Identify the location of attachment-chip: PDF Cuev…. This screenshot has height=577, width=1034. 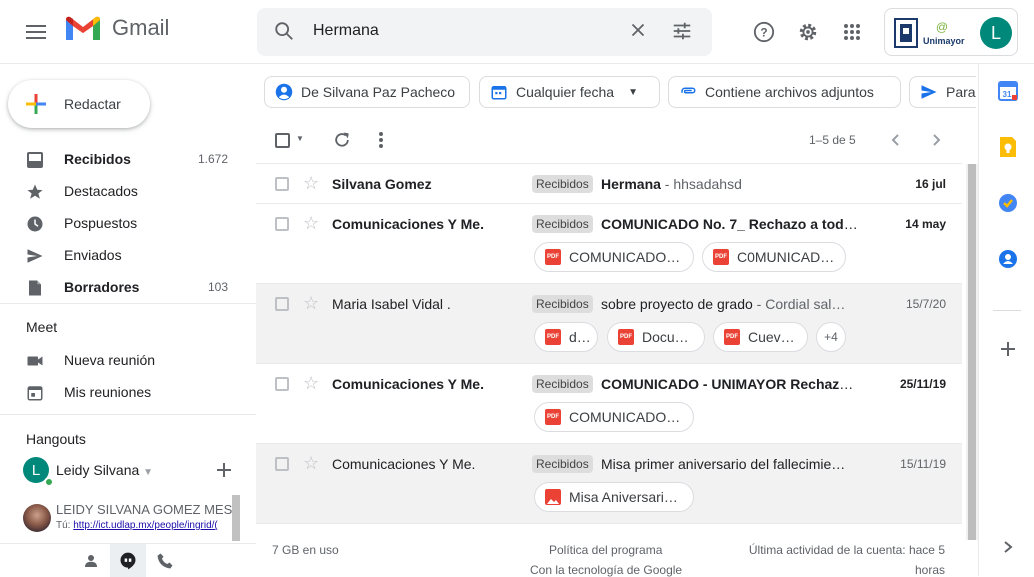
(760, 337).